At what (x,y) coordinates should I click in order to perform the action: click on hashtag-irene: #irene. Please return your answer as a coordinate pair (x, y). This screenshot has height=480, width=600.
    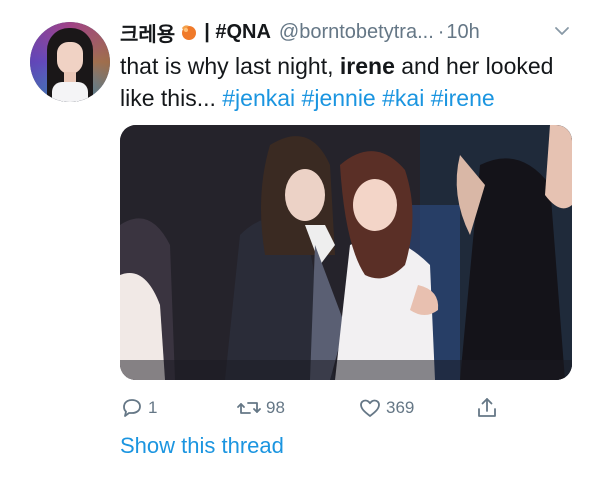
    Looking at the image, I should click on (463, 98).